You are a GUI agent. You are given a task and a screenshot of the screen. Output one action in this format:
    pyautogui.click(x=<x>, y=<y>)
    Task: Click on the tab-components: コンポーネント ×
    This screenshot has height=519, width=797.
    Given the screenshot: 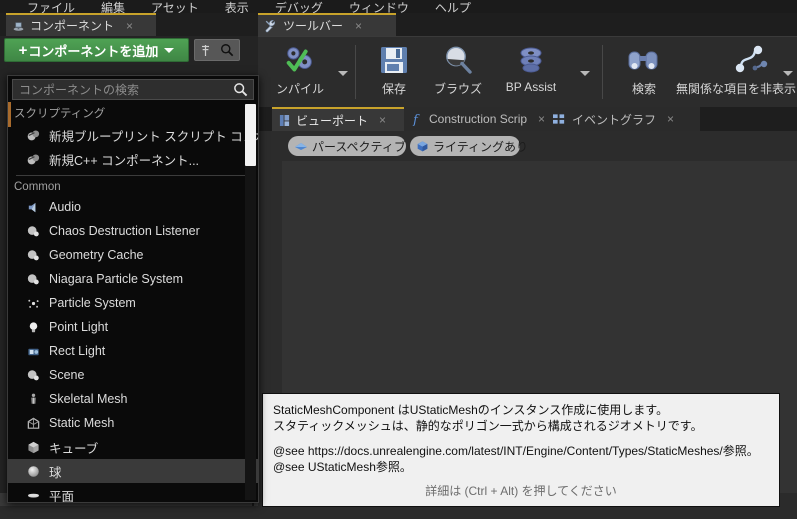 What is the action you would take?
    pyautogui.click(x=81, y=24)
    